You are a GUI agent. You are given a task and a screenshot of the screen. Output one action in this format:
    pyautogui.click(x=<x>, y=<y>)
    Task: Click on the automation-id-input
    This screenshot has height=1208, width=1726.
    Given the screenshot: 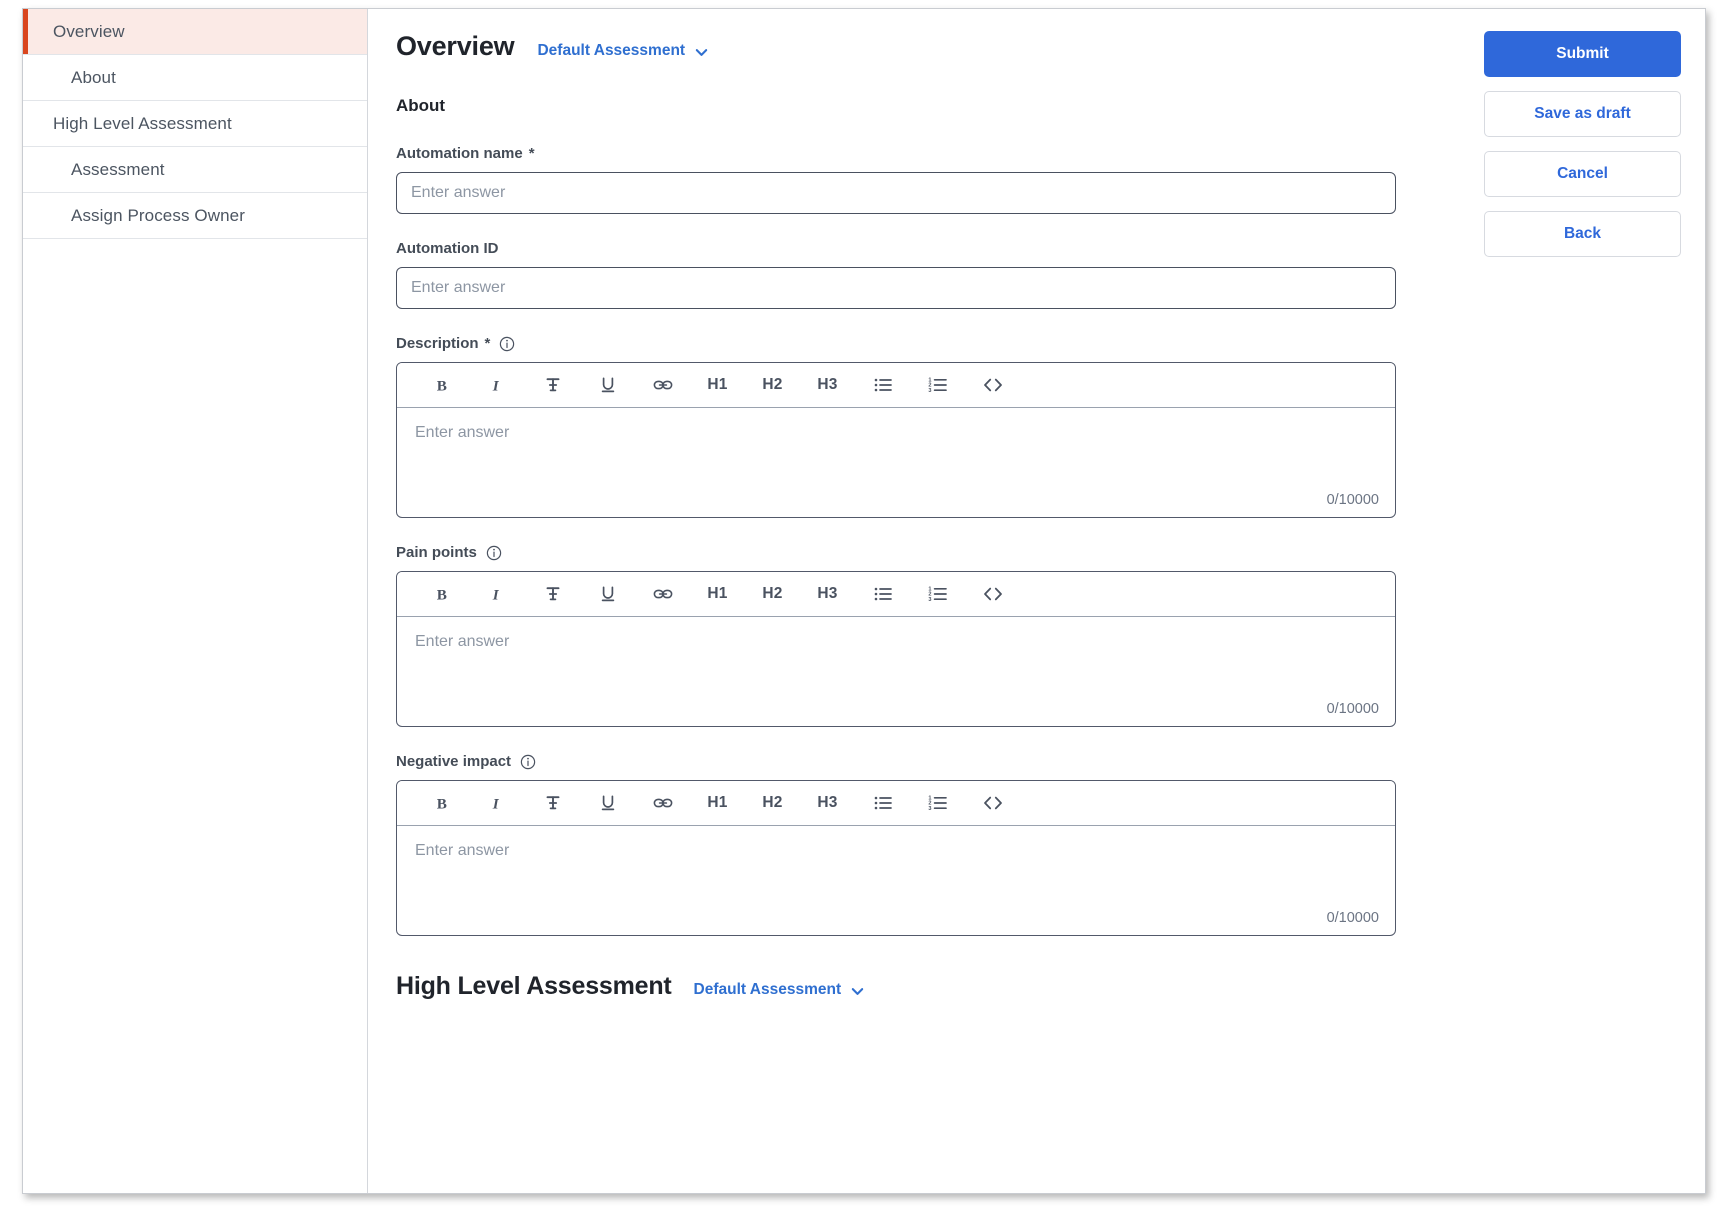 What is the action you would take?
    pyautogui.click(x=896, y=288)
    